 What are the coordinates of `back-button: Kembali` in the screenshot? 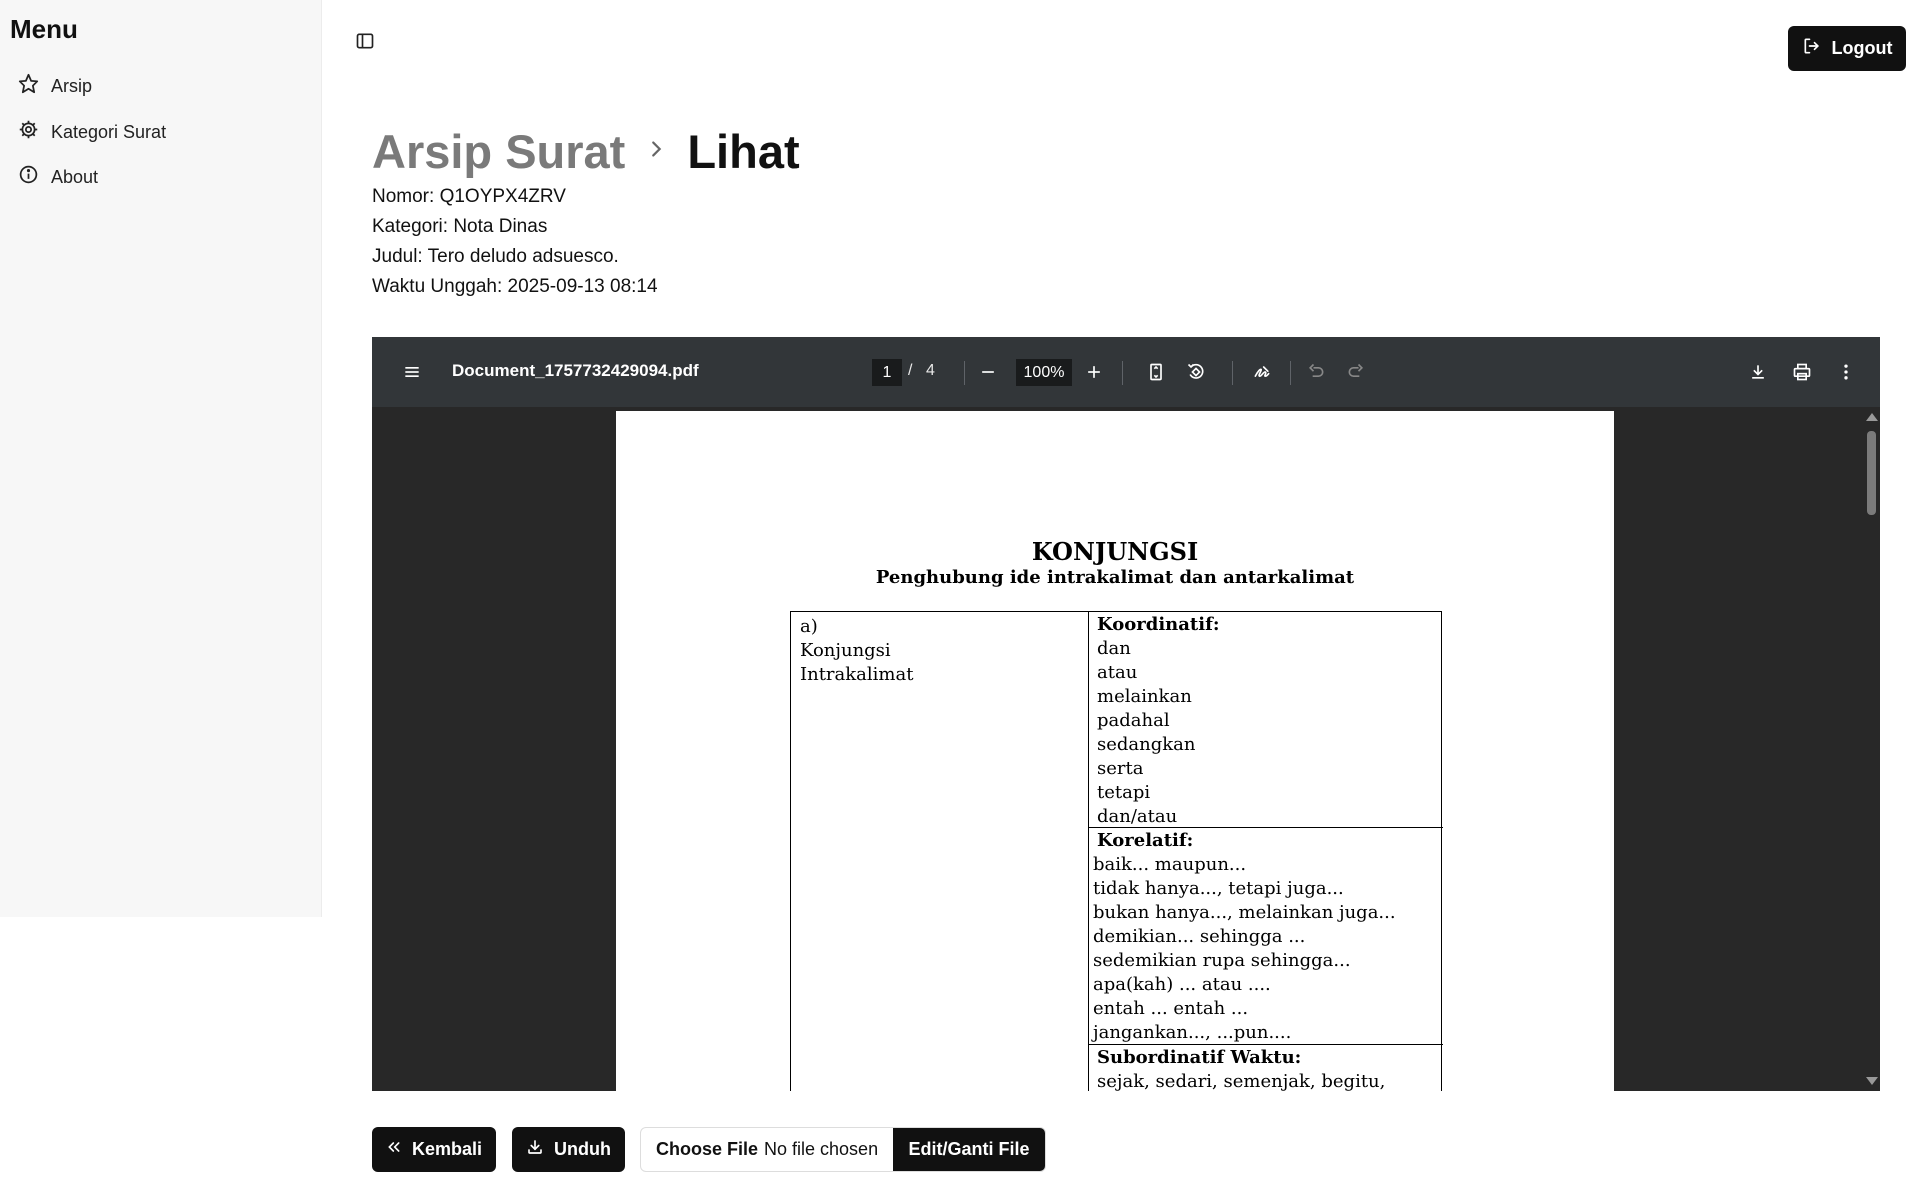 It's located at (434, 1149).